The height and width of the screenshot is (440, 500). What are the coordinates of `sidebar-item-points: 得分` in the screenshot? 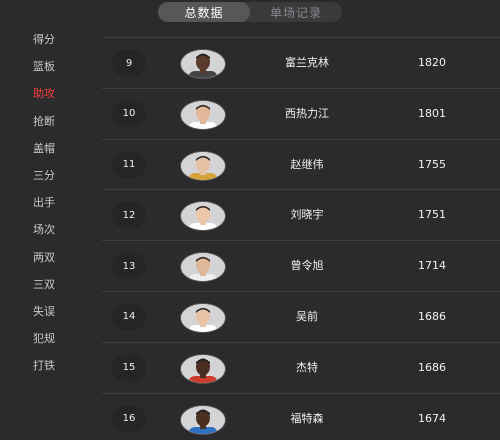 It's located at (47, 39).